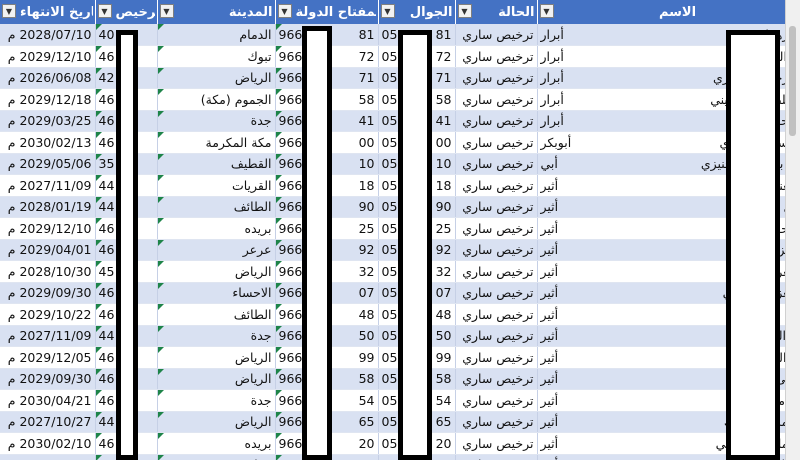  What do you see at coordinates (48, 35) in the screenshot?
I see `cell-expiry: 2028/07/10 م` at bounding box center [48, 35].